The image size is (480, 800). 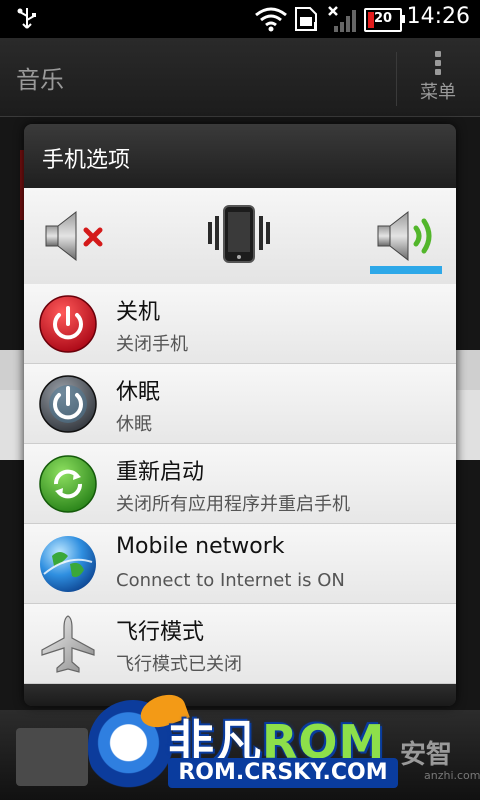 I want to click on item-subtitle: 飞行模式已关闭, so click(x=179, y=664).